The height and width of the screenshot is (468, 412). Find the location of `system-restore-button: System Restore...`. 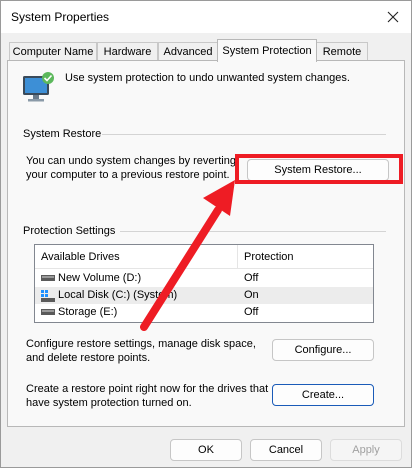

system-restore-button: System Restore... is located at coordinates (318, 170).